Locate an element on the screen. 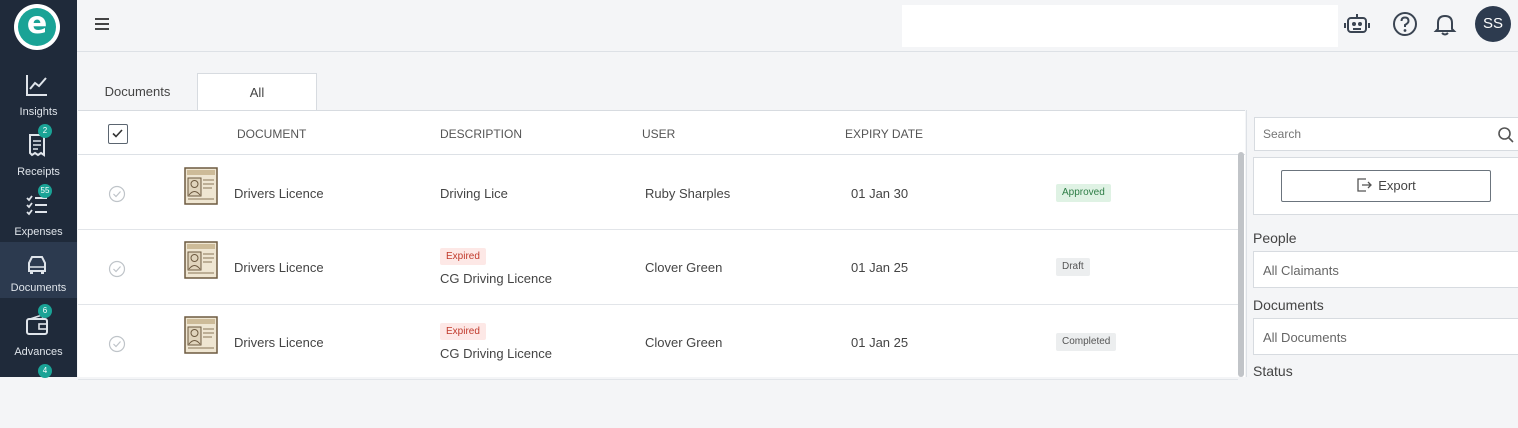 This screenshot has width=1518, height=428. logo-letter: e is located at coordinates (37, 23).